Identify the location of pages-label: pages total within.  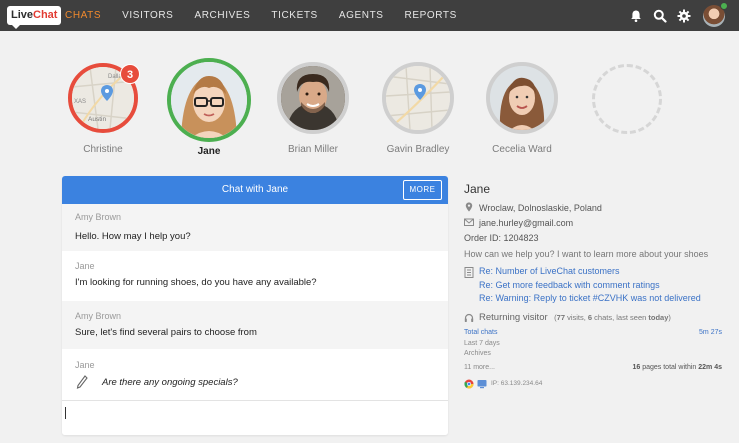
(669, 367).